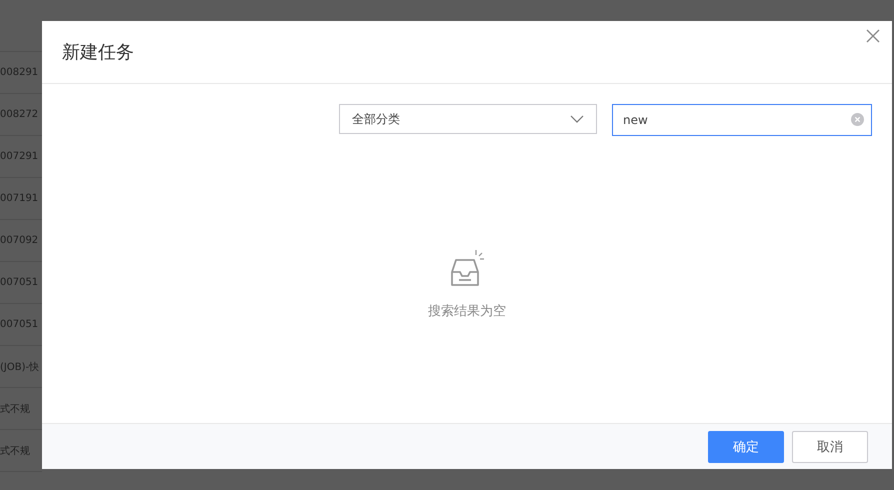  I want to click on dialog-title: 新建任务, so click(98, 52).